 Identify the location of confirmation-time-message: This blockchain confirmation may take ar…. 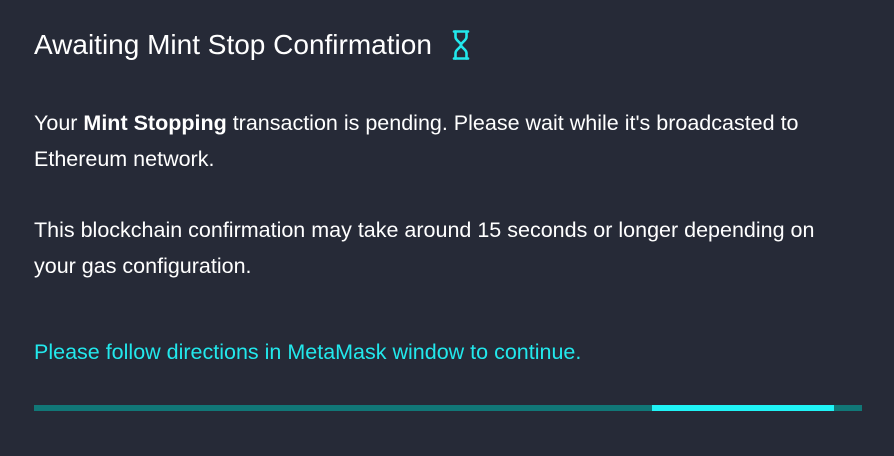
(424, 248).